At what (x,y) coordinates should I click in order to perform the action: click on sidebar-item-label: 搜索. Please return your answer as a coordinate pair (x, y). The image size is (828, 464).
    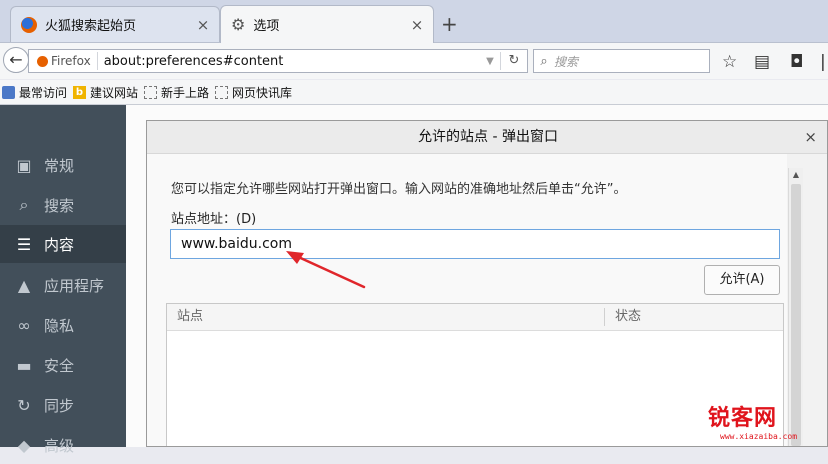
    Looking at the image, I should click on (59, 205).